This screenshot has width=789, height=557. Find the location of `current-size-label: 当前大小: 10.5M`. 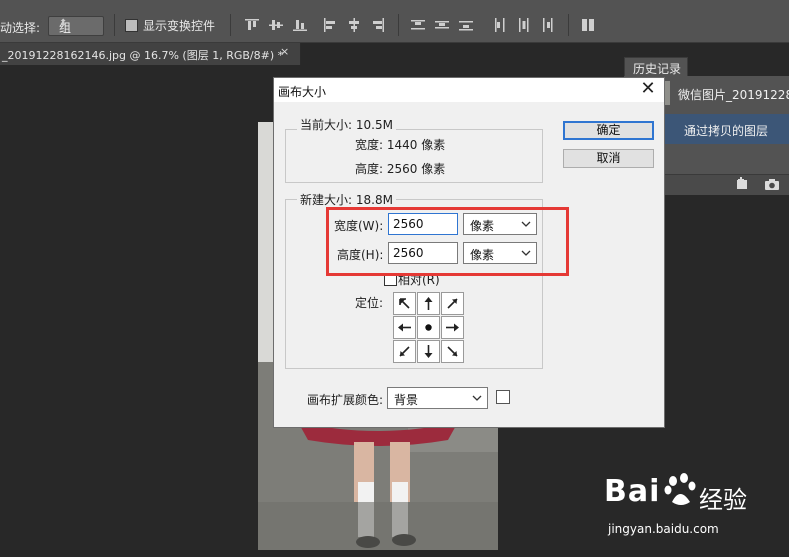

current-size-label: 当前大小: 10.5M is located at coordinates (346, 124).